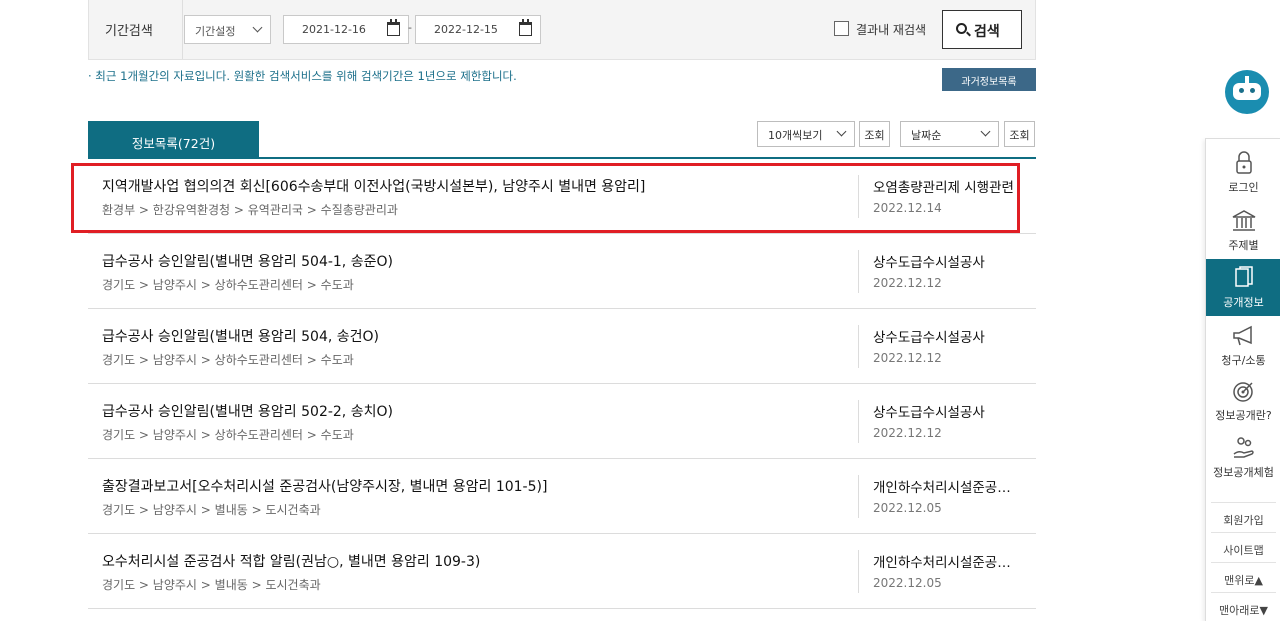 Image resolution: width=1280 pixels, height=621 pixels. Describe the element at coordinates (1243, 577) in the screenshot. I see `scroll-top-button: 맨위로▲` at that location.